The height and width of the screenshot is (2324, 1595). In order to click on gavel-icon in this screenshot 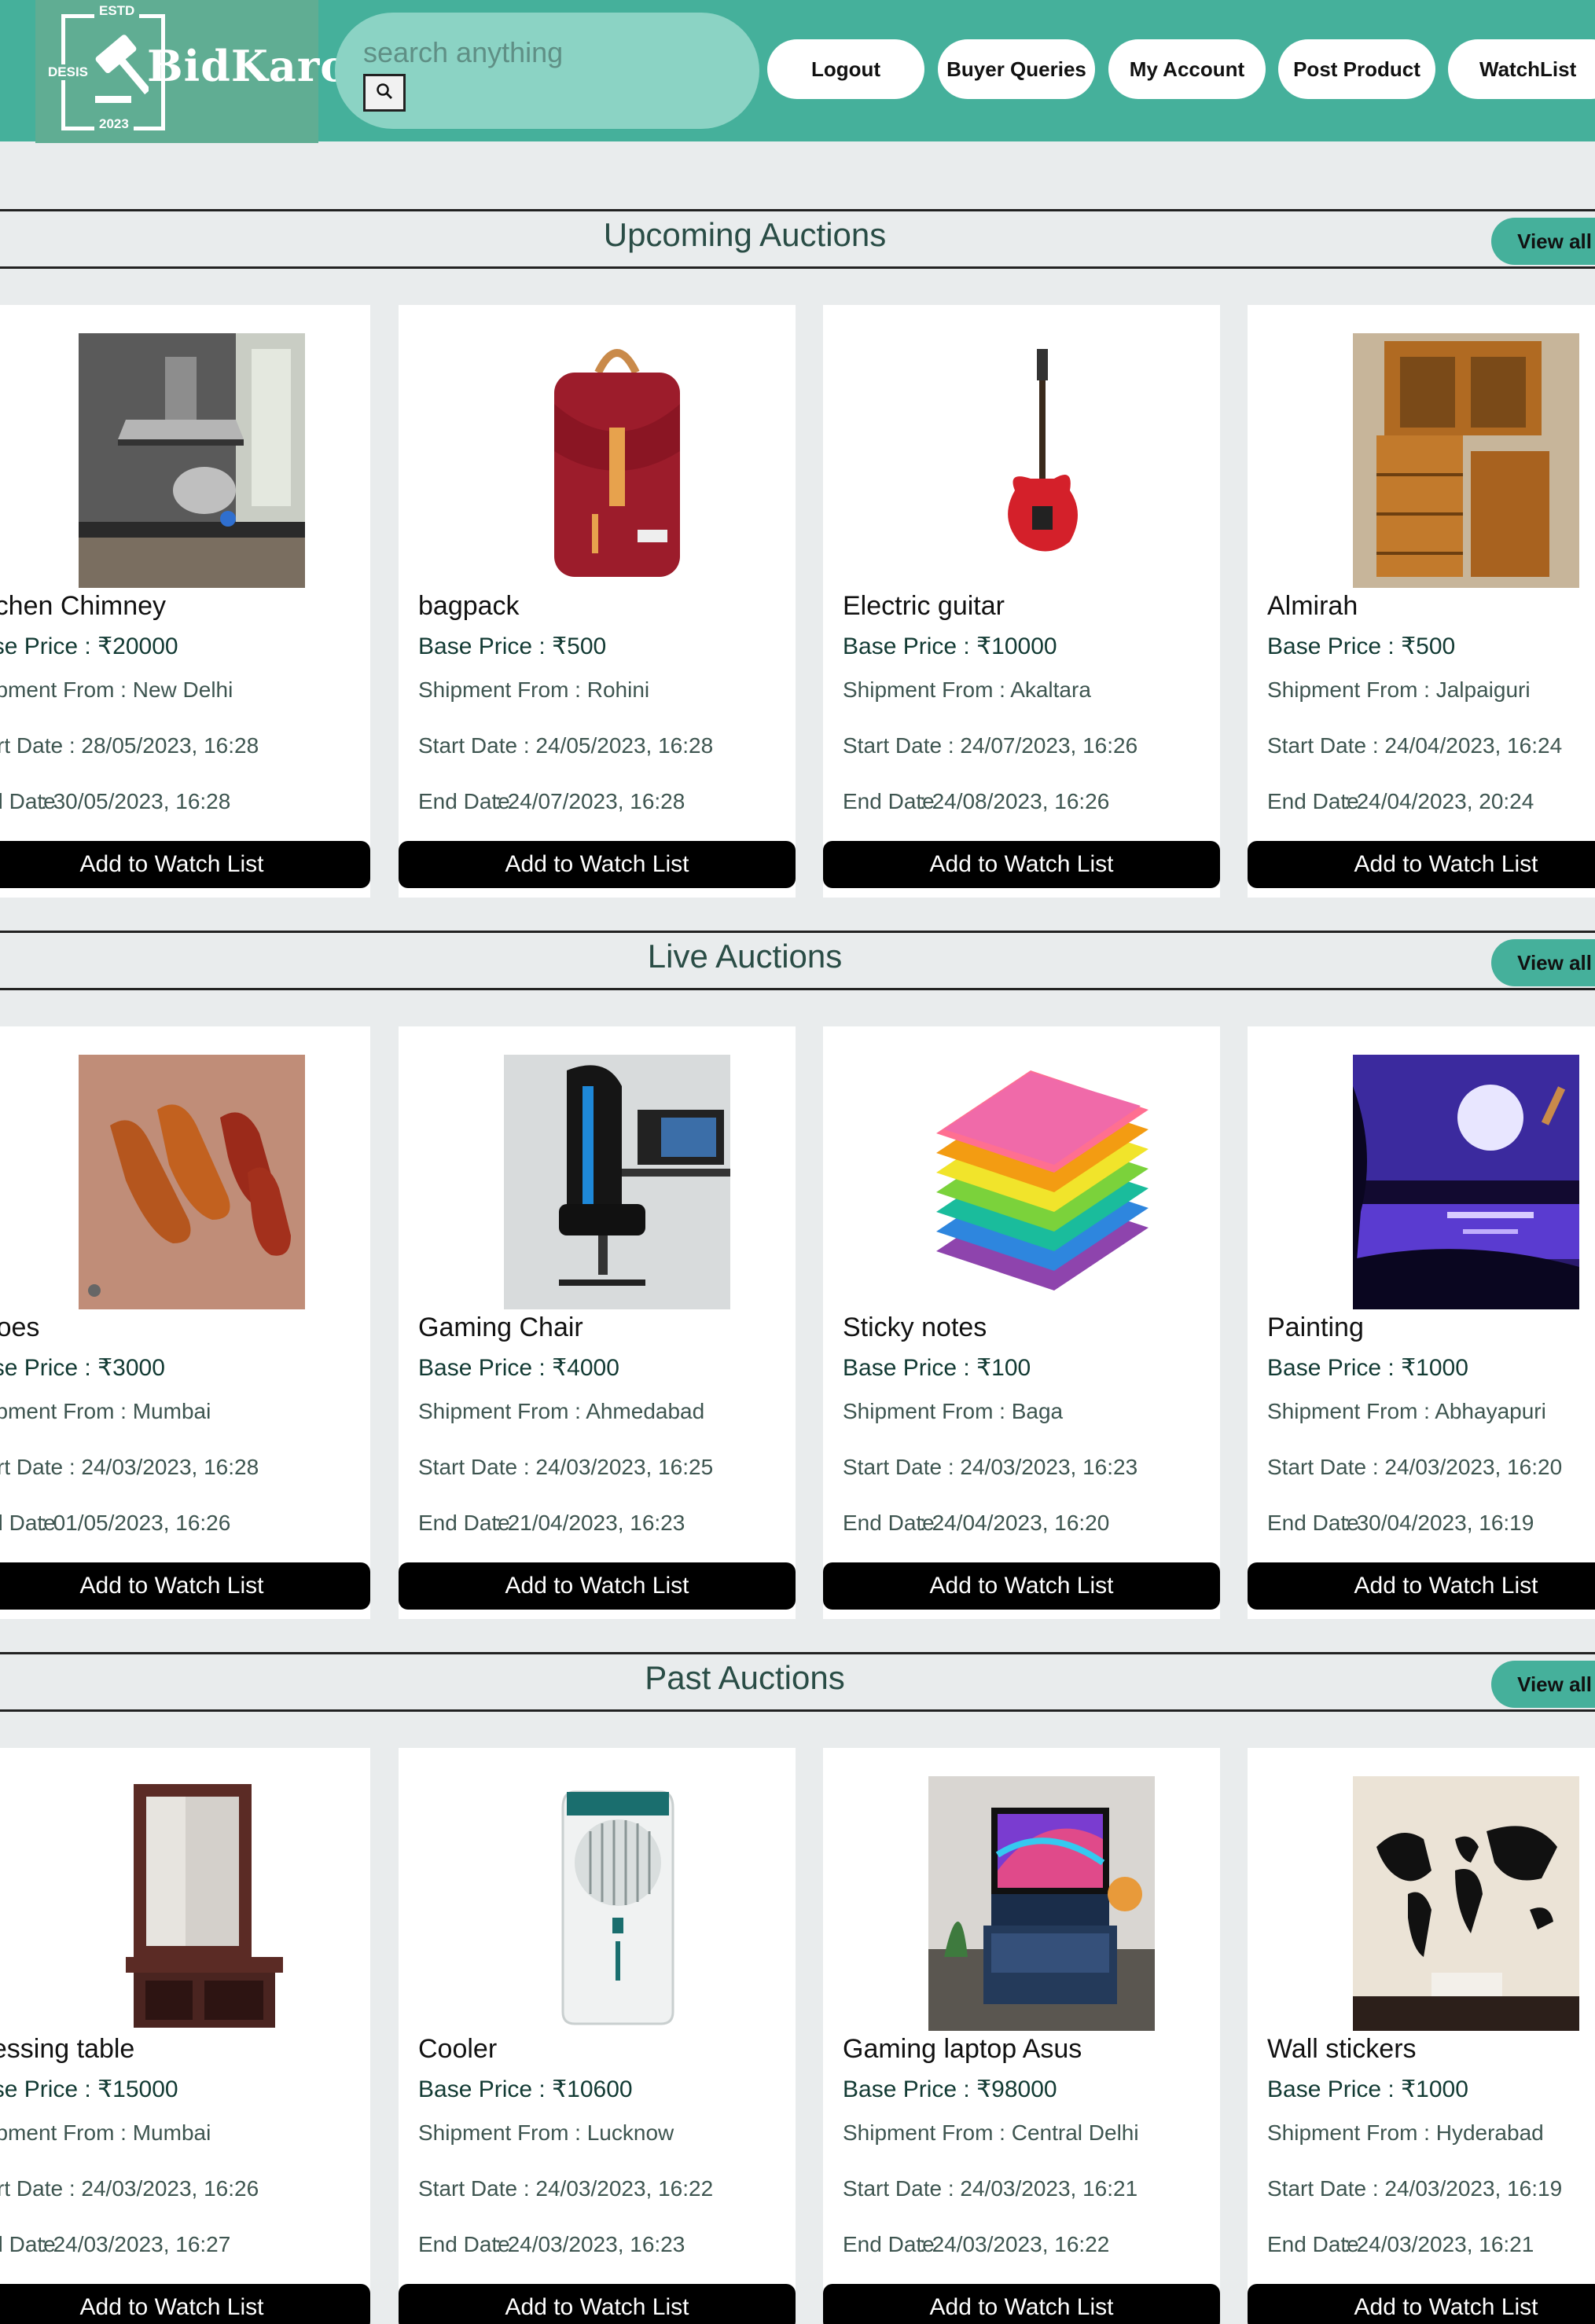, I will do `click(120, 72)`.